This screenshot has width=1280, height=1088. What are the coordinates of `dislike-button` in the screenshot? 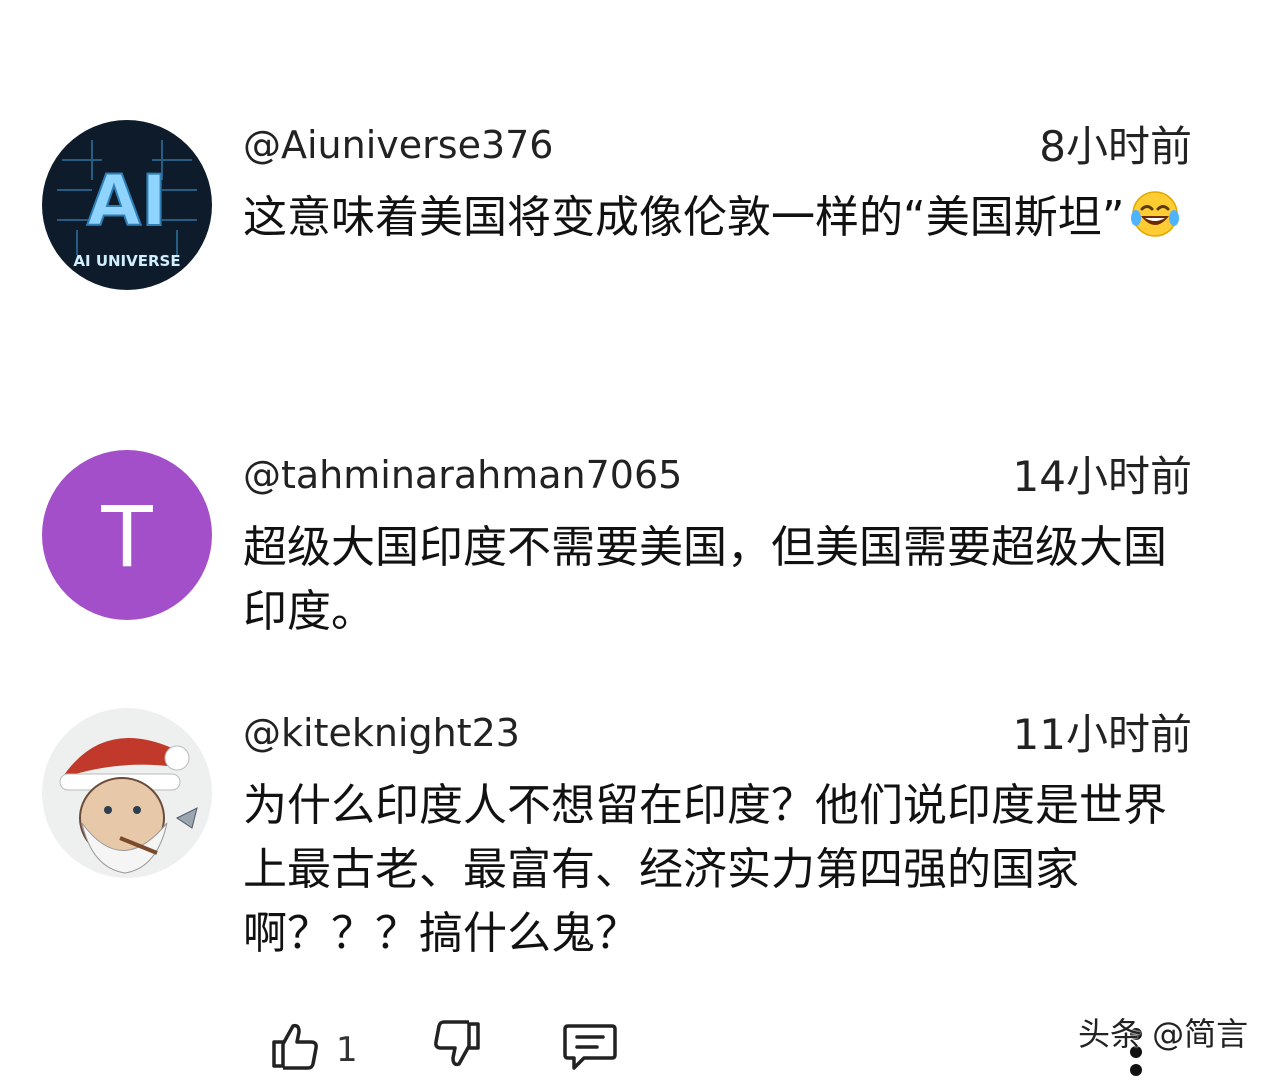 It's located at (457, 1045).